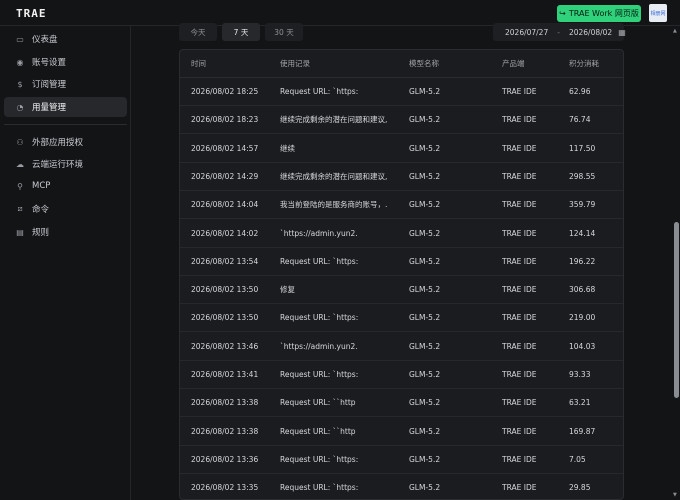 Image resolution: width=680 pixels, height=500 pixels. Describe the element at coordinates (241, 32) in the screenshot. I see `range-7days-button: 7 天` at that location.